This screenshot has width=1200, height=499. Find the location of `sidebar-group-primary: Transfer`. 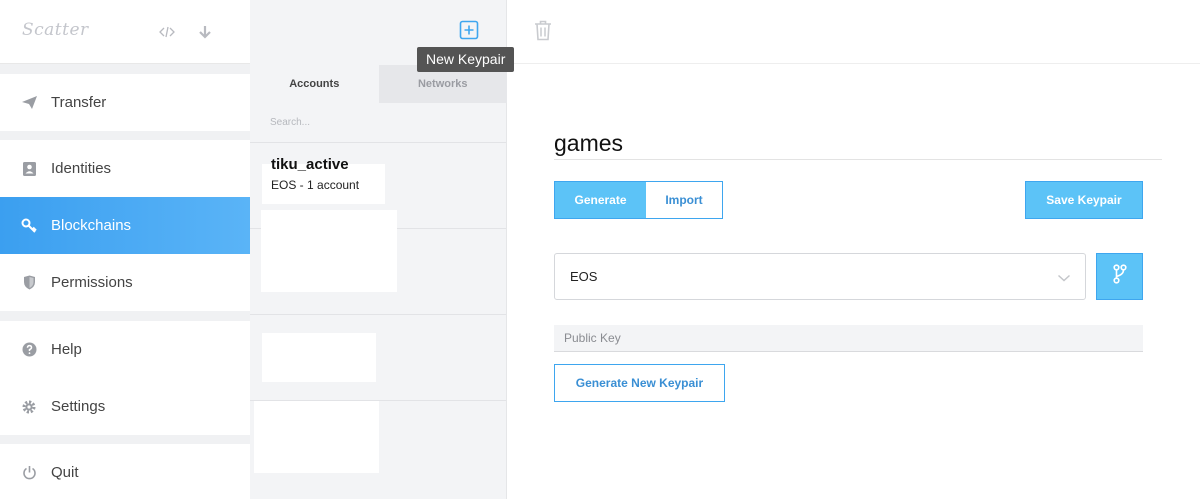

sidebar-group-primary: Transfer is located at coordinates (125, 102).